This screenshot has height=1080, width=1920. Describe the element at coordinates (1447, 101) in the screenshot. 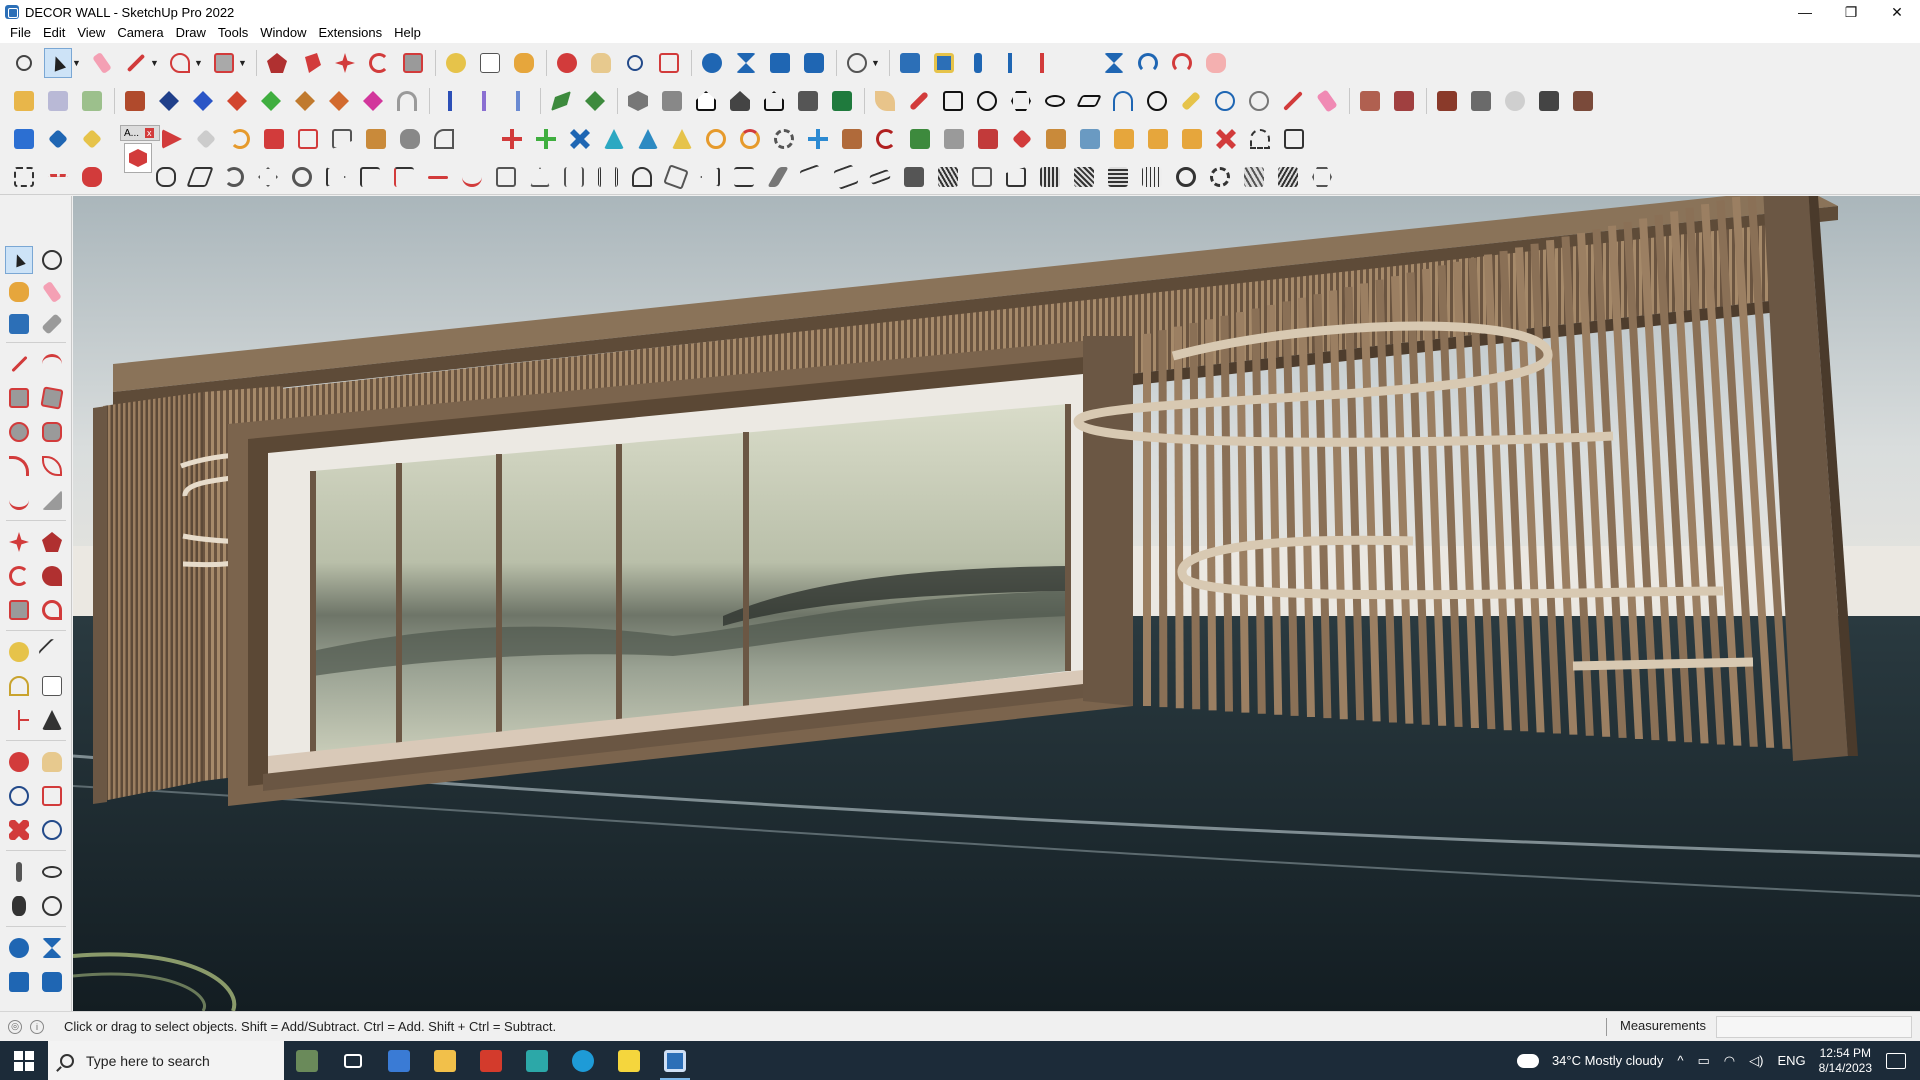

I see `render-a-icon` at that location.